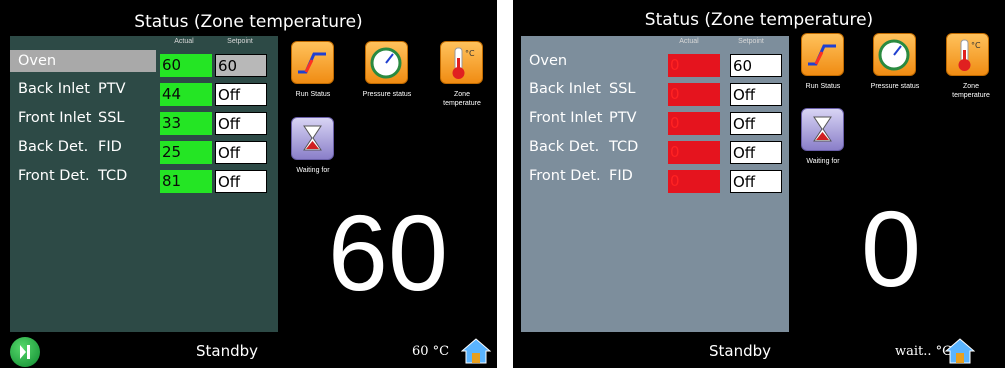 This screenshot has height=368, width=1005. What do you see at coordinates (186, 123) in the screenshot?
I see `actual-front-inlet: 33` at bounding box center [186, 123].